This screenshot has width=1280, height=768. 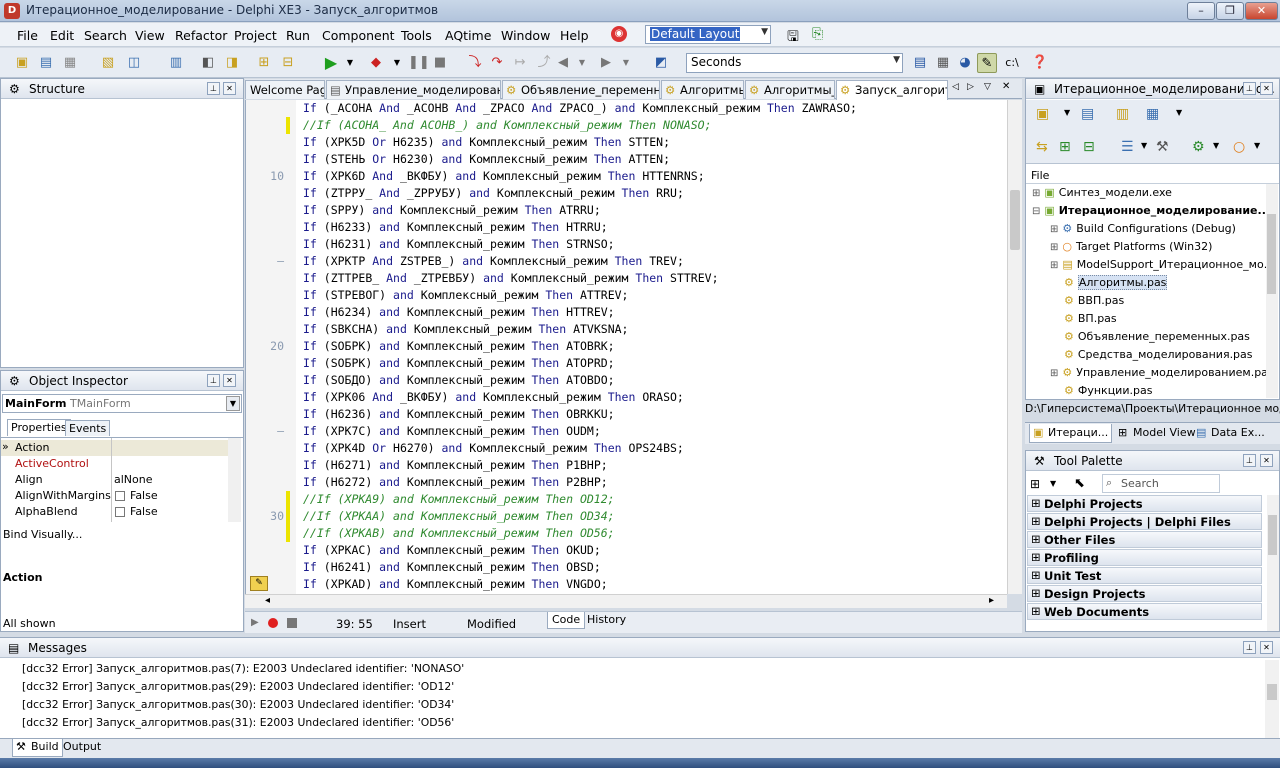 I want to click on open-icon: ▤, so click(x=46, y=63).